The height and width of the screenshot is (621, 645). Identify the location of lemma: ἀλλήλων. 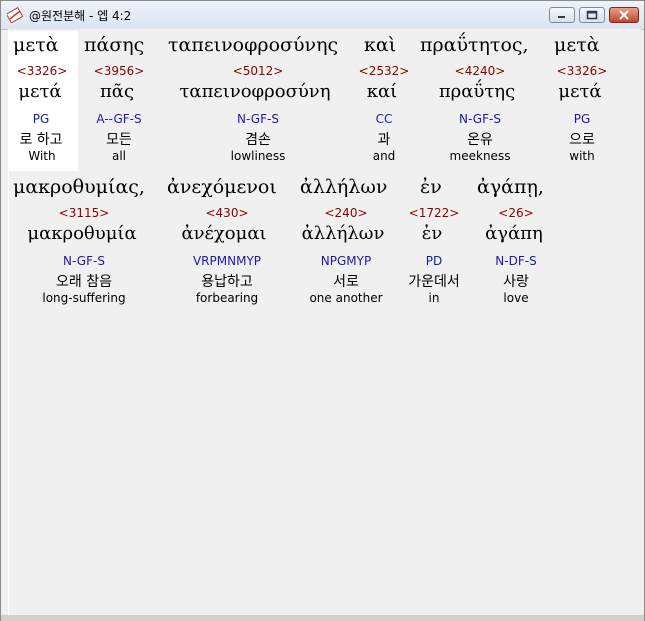
(343, 233).